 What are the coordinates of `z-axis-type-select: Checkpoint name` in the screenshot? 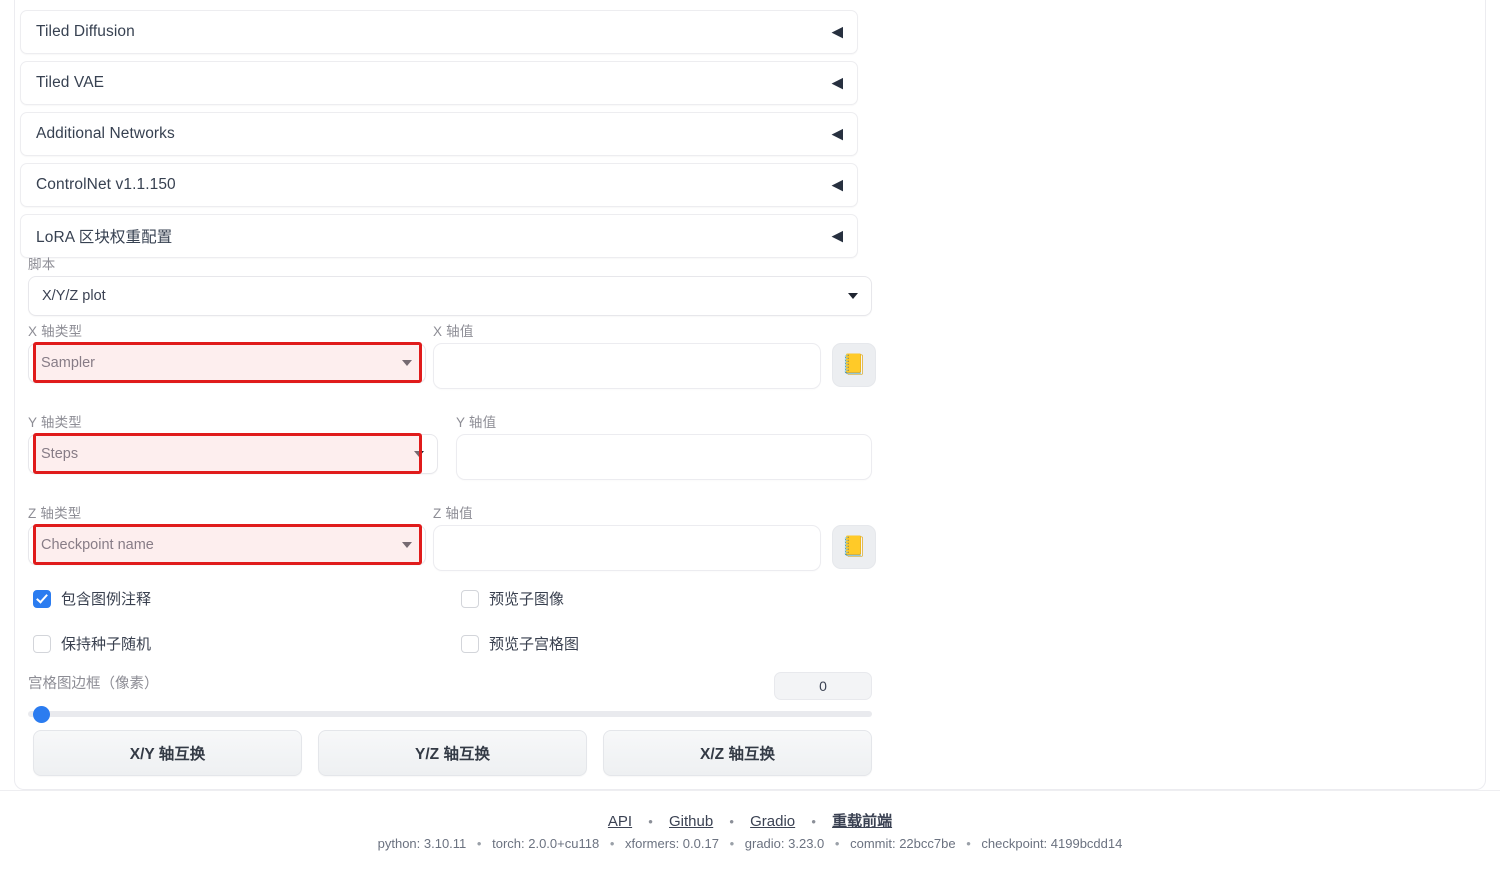 It's located at (227, 545).